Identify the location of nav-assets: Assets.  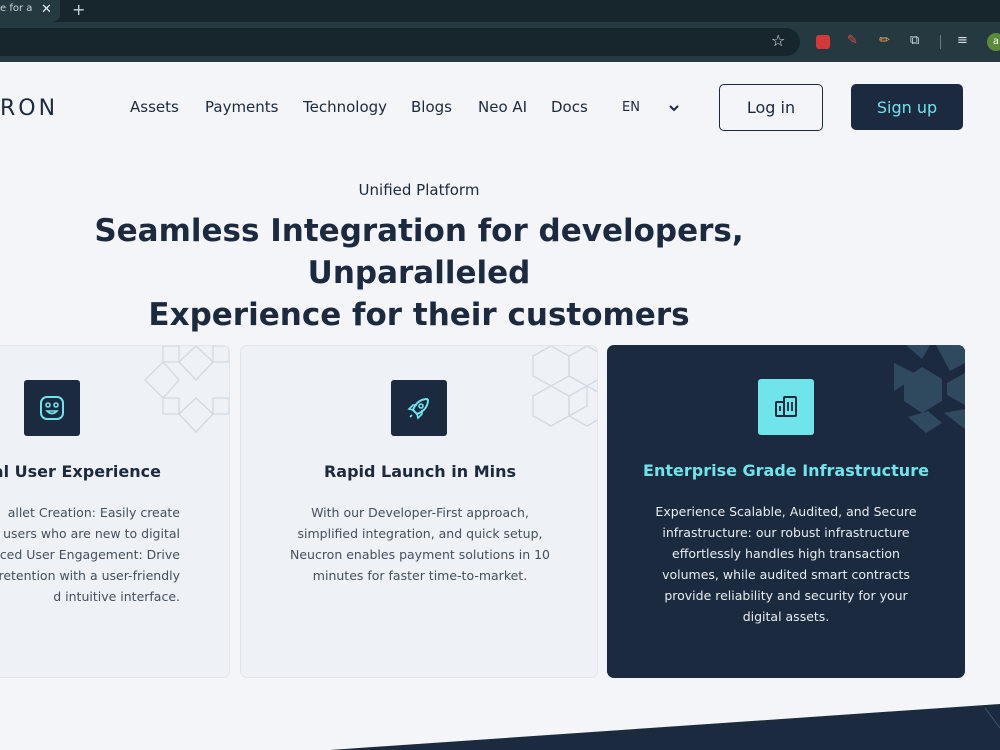
(154, 107).